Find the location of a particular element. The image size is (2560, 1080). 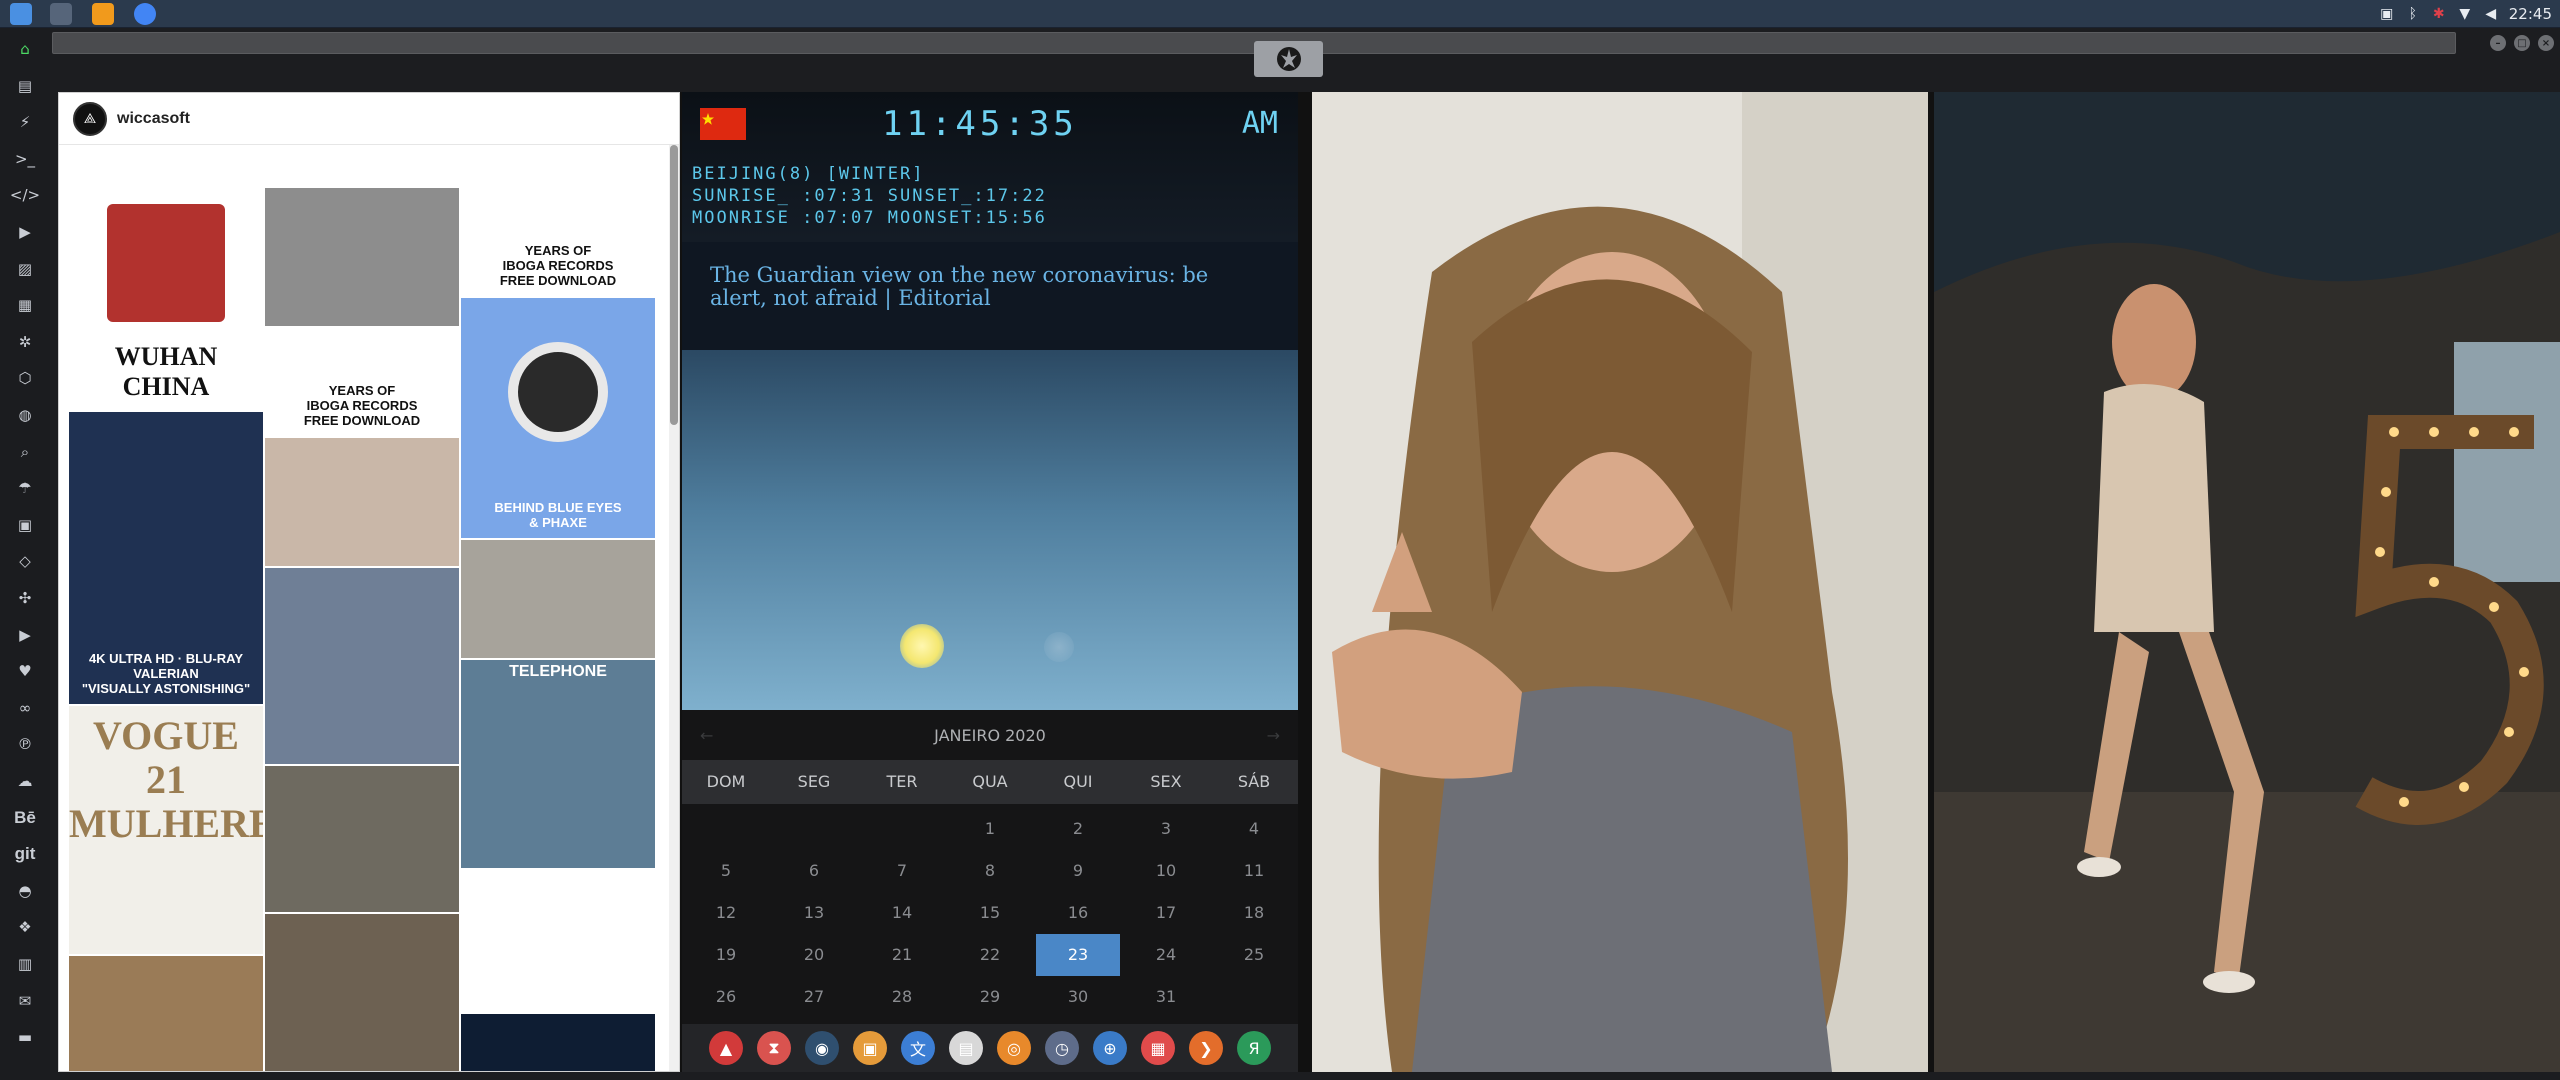

username: wiccasoft is located at coordinates (153, 119).